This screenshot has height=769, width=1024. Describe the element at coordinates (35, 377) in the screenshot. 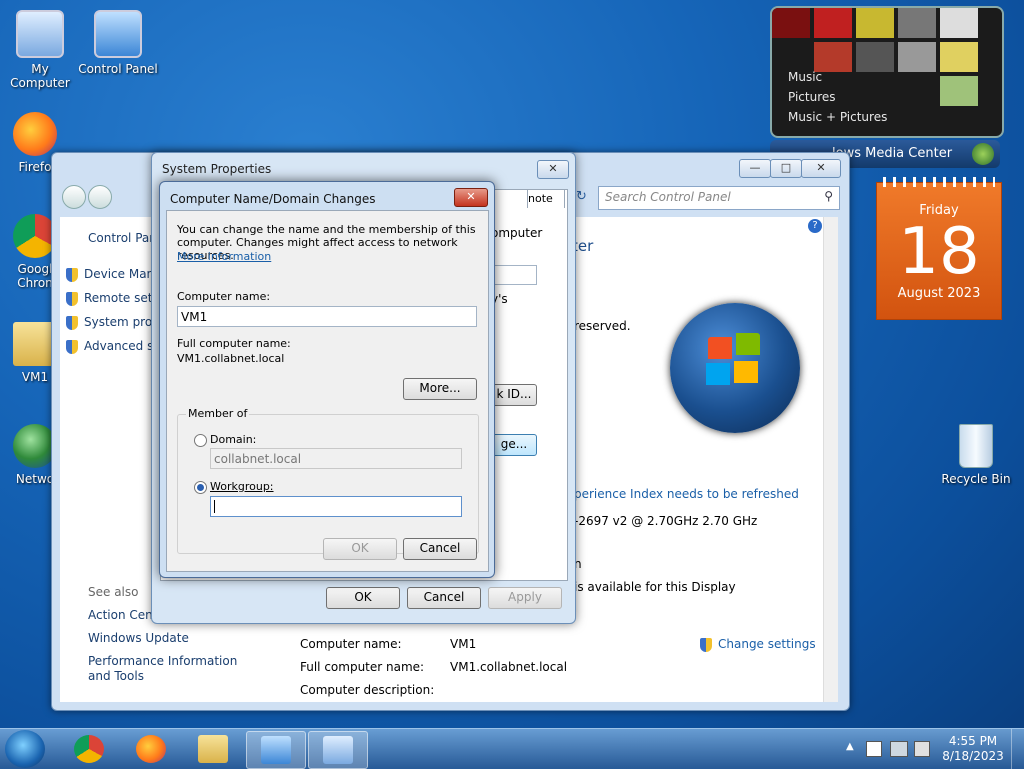

I see `desktop-icon-label: VM1` at that location.